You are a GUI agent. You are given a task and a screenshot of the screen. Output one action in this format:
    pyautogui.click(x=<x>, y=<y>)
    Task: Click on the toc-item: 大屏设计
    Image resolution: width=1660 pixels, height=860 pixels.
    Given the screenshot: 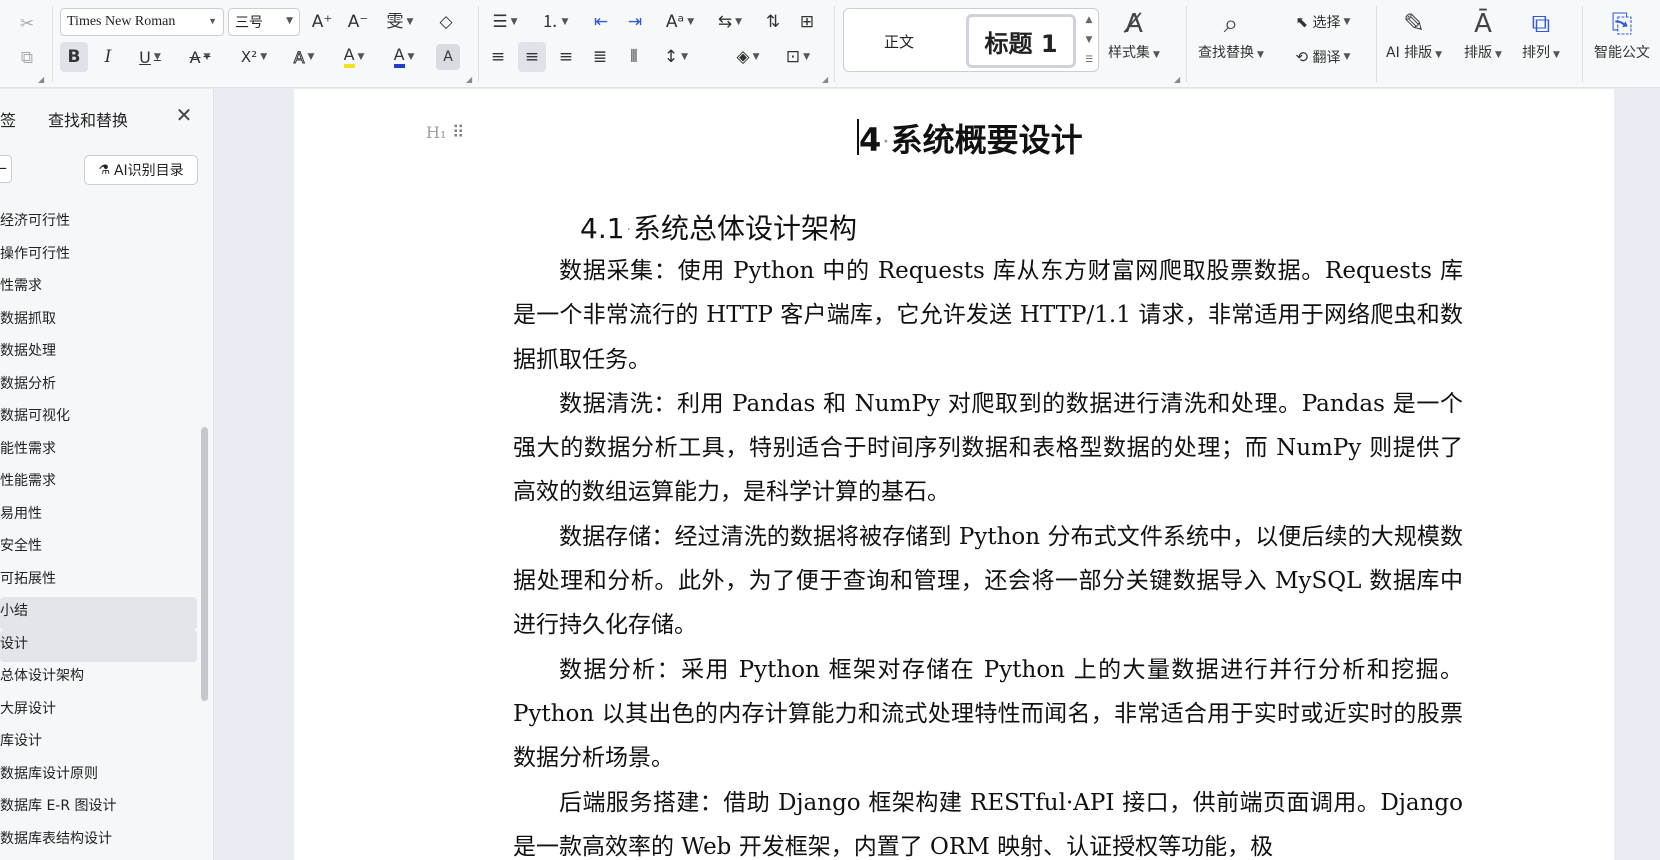 What is the action you would take?
    pyautogui.click(x=100, y=711)
    